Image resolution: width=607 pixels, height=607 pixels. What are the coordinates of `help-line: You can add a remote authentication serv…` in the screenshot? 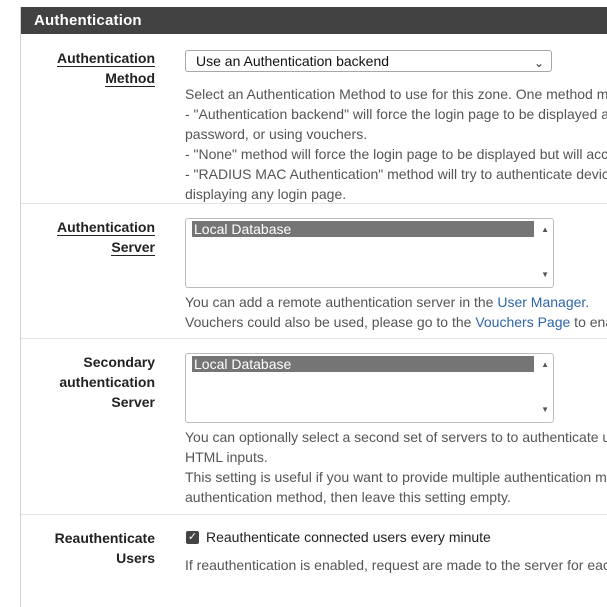 It's located at (396, 302).